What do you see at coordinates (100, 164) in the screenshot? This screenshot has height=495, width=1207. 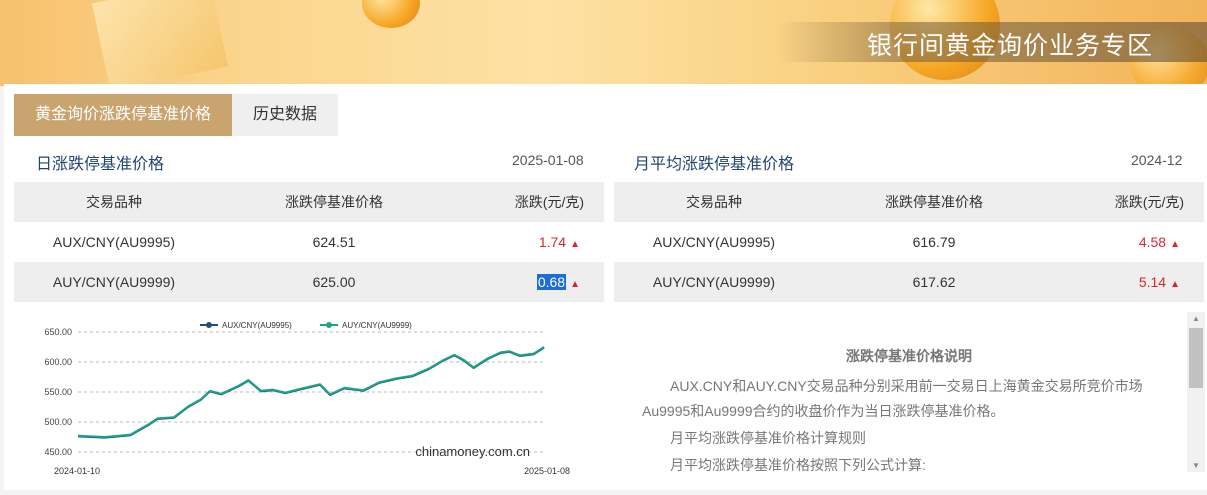 I see `daily-section-title: 日涨跌停基准价格` at bounding box center [100, 164].